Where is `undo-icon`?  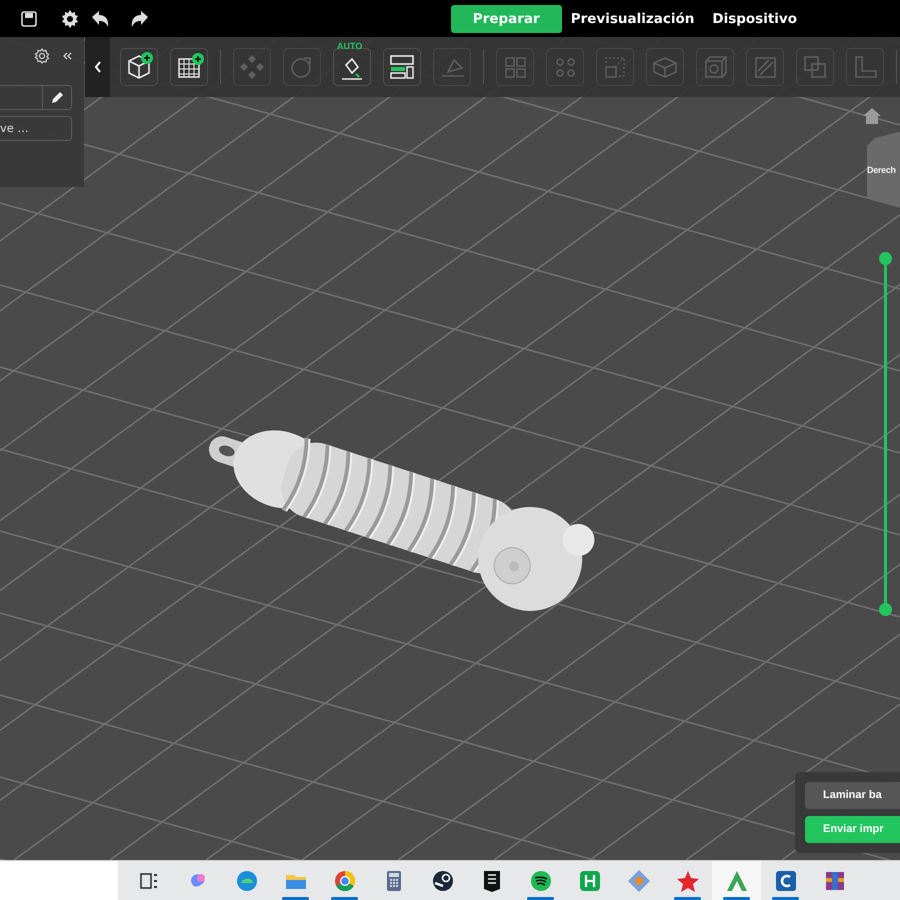
undo-icon is located at coordinates (100, 19).